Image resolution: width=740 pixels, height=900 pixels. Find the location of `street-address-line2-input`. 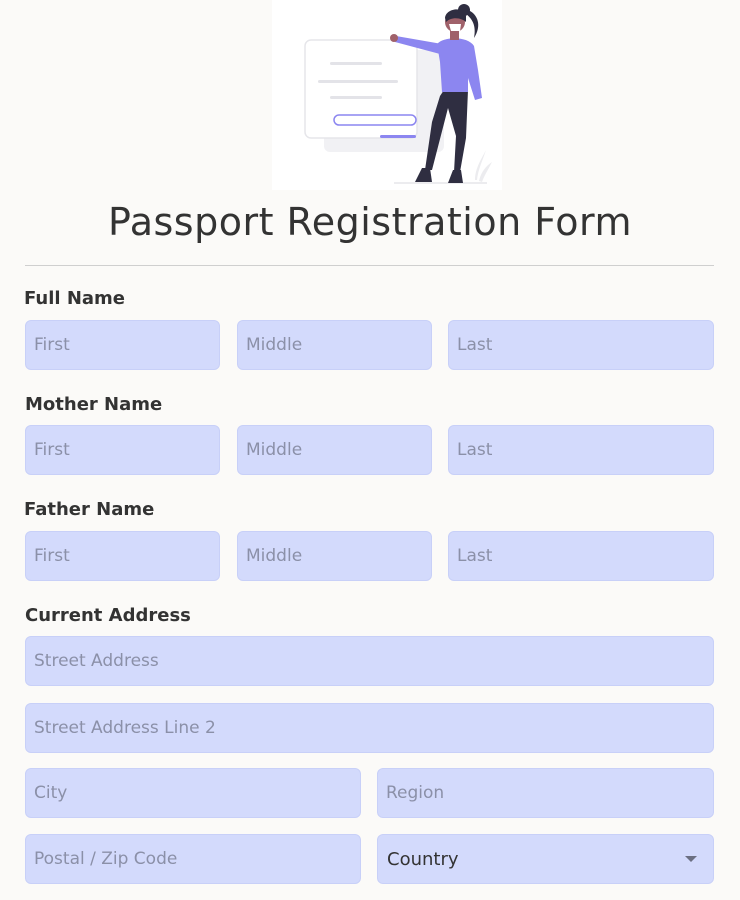

street-address-line2-input is located at coordinates (369, 728).